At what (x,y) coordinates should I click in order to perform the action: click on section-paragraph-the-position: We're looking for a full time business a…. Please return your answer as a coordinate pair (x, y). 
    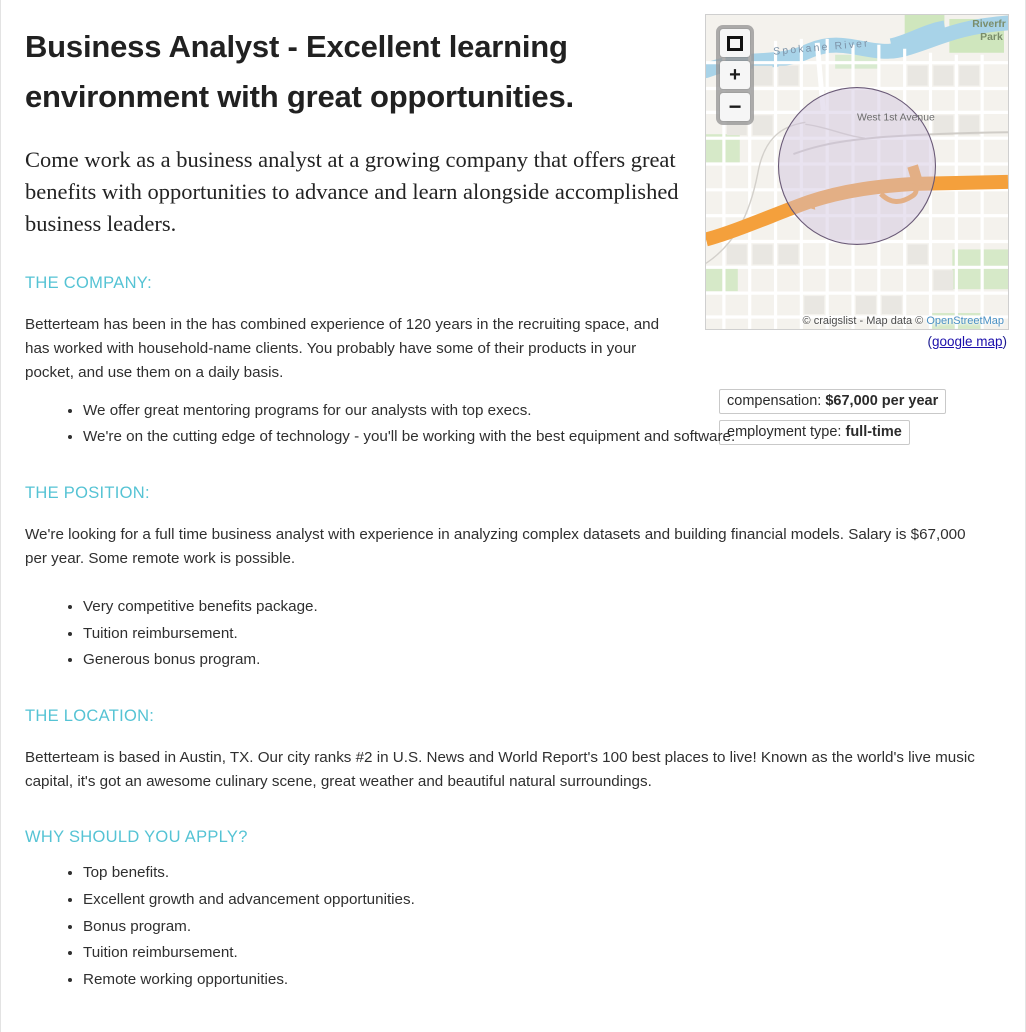
    Looking at the image, I should click on (495, 546).